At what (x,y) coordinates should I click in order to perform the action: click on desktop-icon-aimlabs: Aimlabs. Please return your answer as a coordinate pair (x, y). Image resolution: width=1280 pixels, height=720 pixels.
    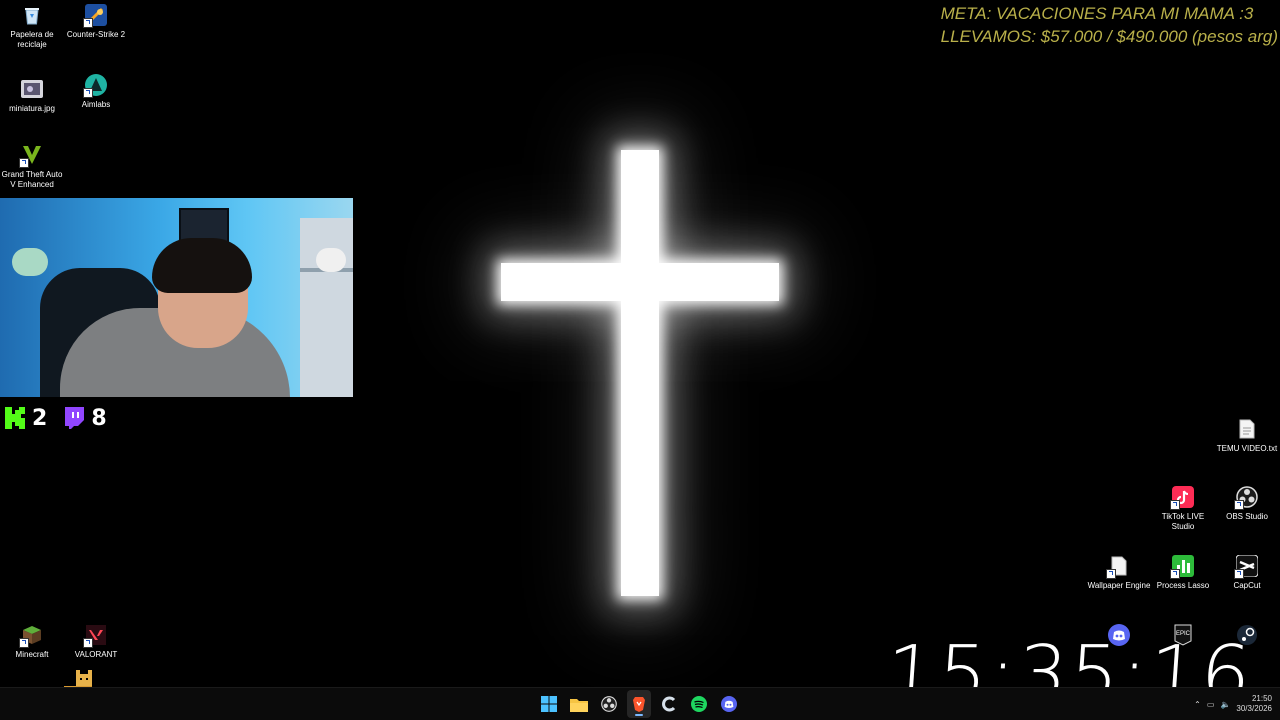
    Looking at the image, I should click on (96, 92).